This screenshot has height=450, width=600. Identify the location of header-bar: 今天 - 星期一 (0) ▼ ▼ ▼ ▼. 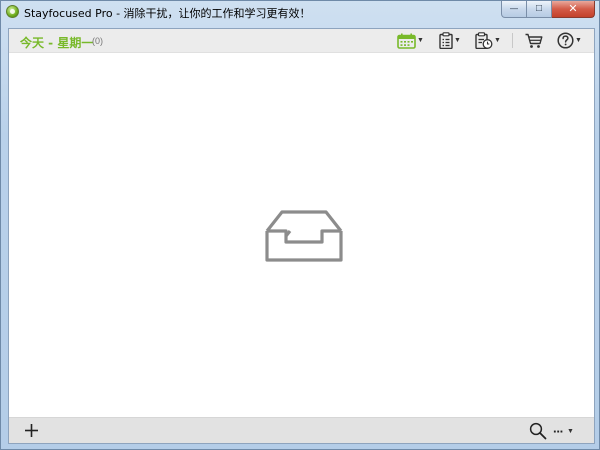
(301, 41).